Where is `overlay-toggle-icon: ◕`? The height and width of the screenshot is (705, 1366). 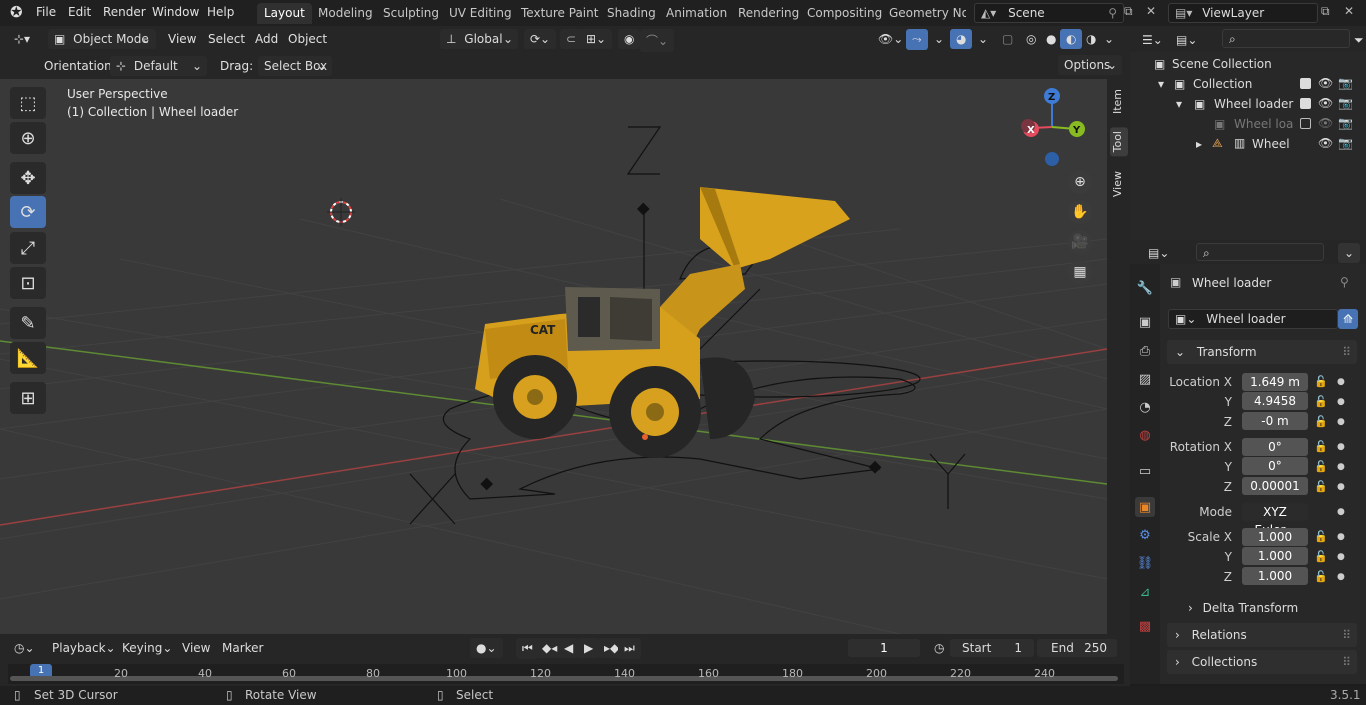
overlay-toggle-icon: ◕ is located at coordinates (961, 39).